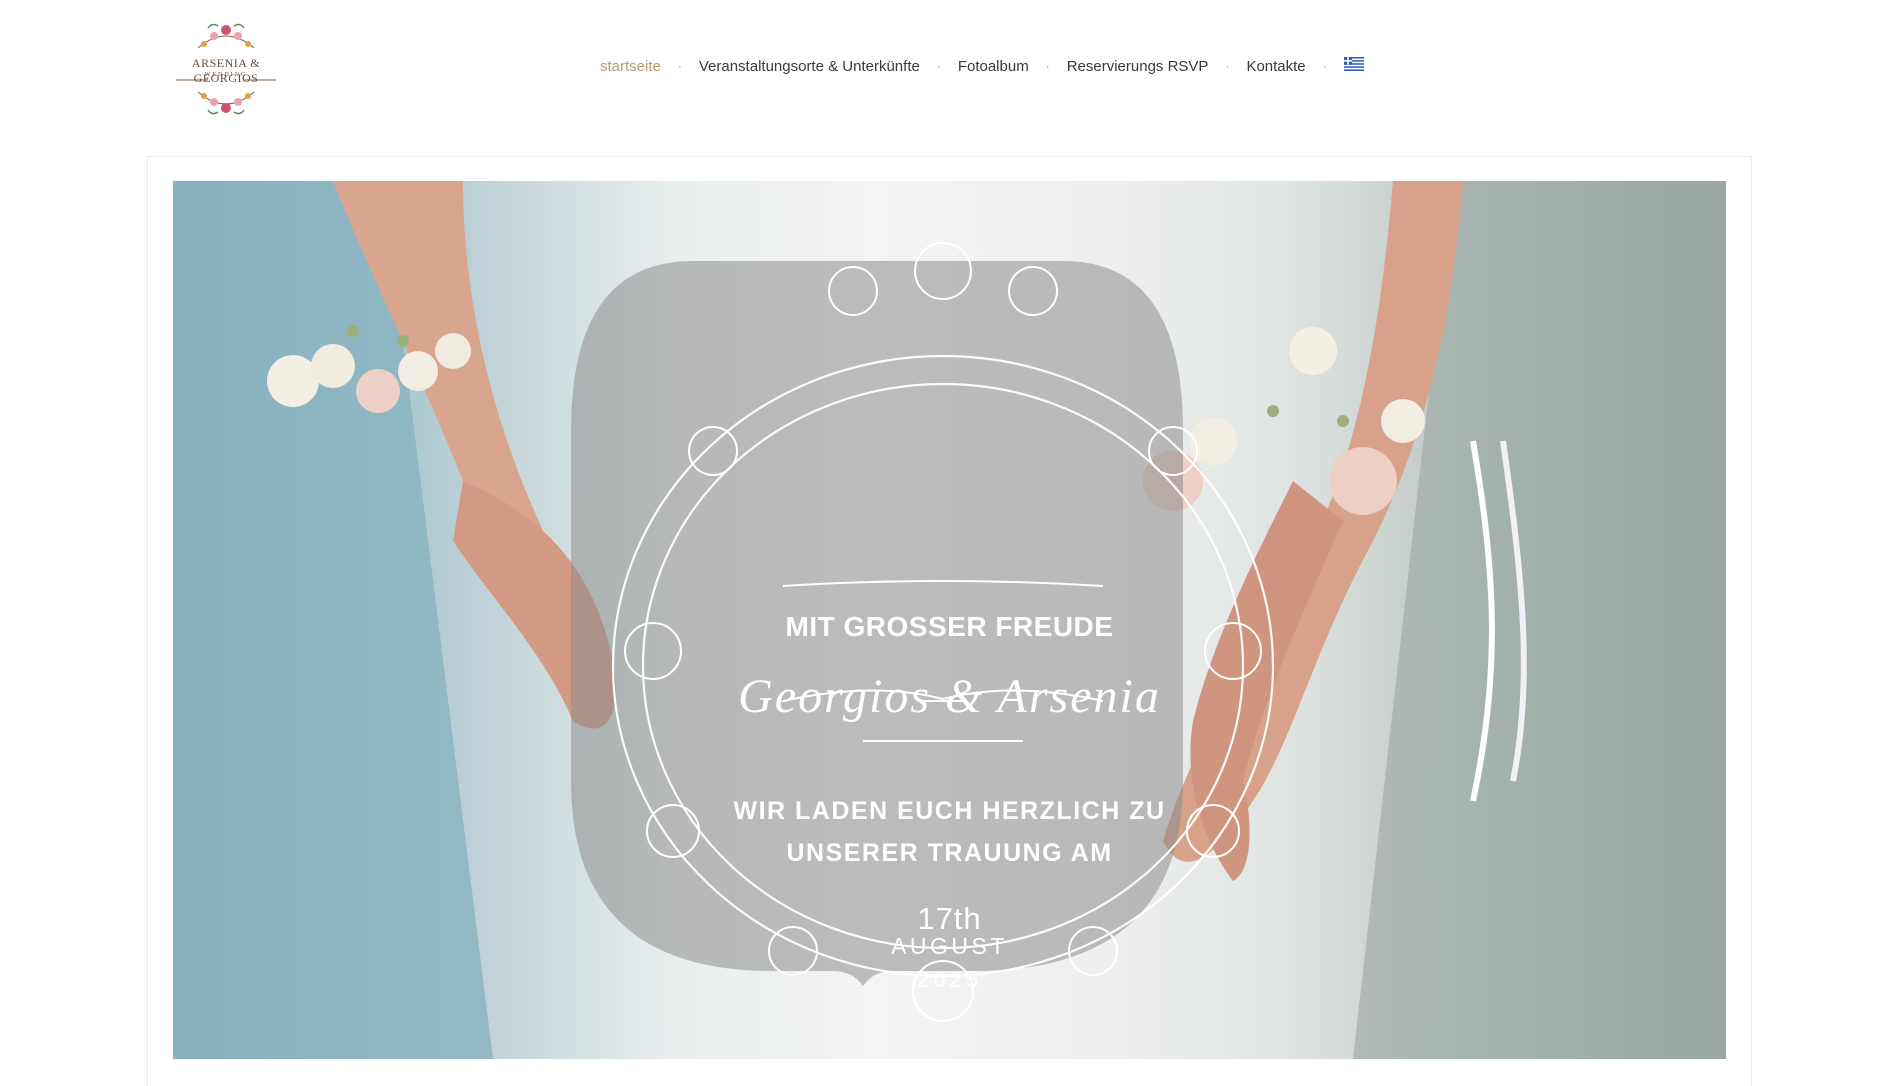 The width and height of the screenshot is (1896, 1086). I want to click on invite-line-1: WIR LADEN EUCH HERZLICH ZU, so click(949, 811).